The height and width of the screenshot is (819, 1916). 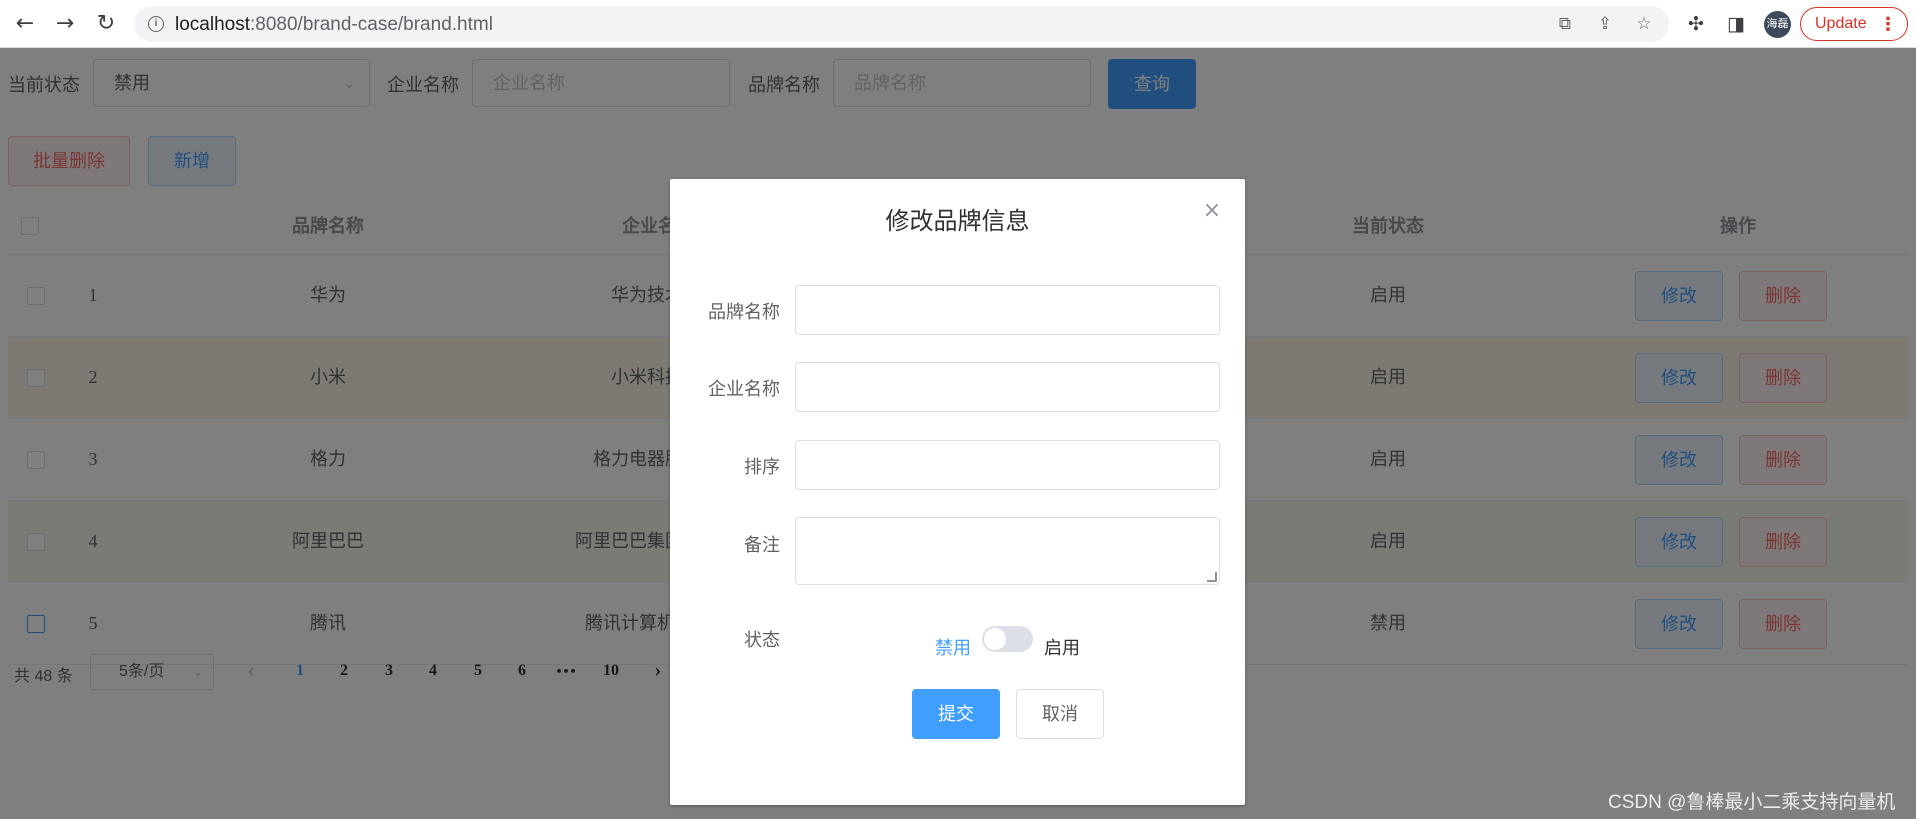 I want to click on switch-knob, so click(x=995, y=639).